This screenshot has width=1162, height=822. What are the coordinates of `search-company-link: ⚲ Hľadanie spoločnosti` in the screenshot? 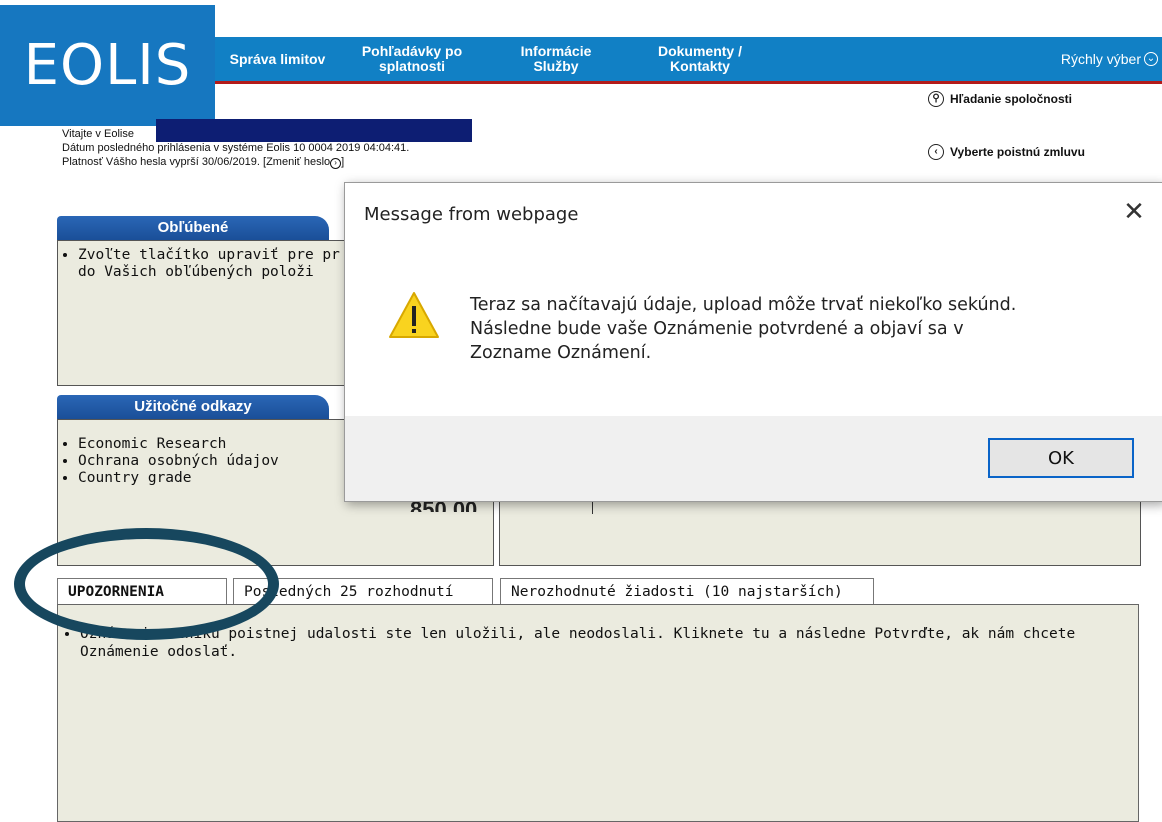 It's located at (1000, 99).